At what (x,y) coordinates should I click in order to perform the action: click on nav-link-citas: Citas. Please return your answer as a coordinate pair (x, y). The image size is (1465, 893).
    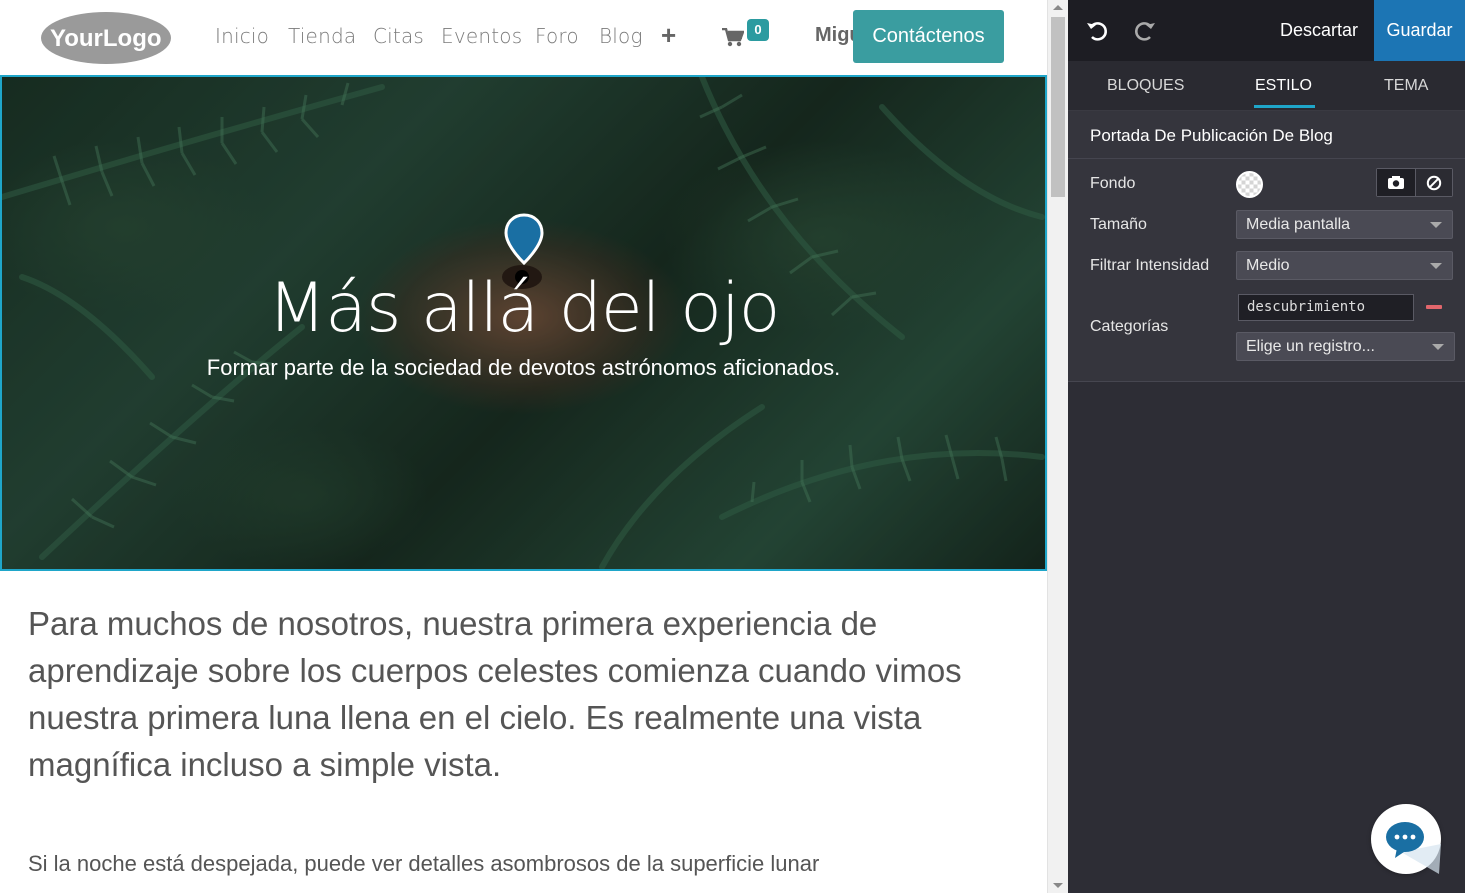
    Looking at the image, I should click on (398, 36).